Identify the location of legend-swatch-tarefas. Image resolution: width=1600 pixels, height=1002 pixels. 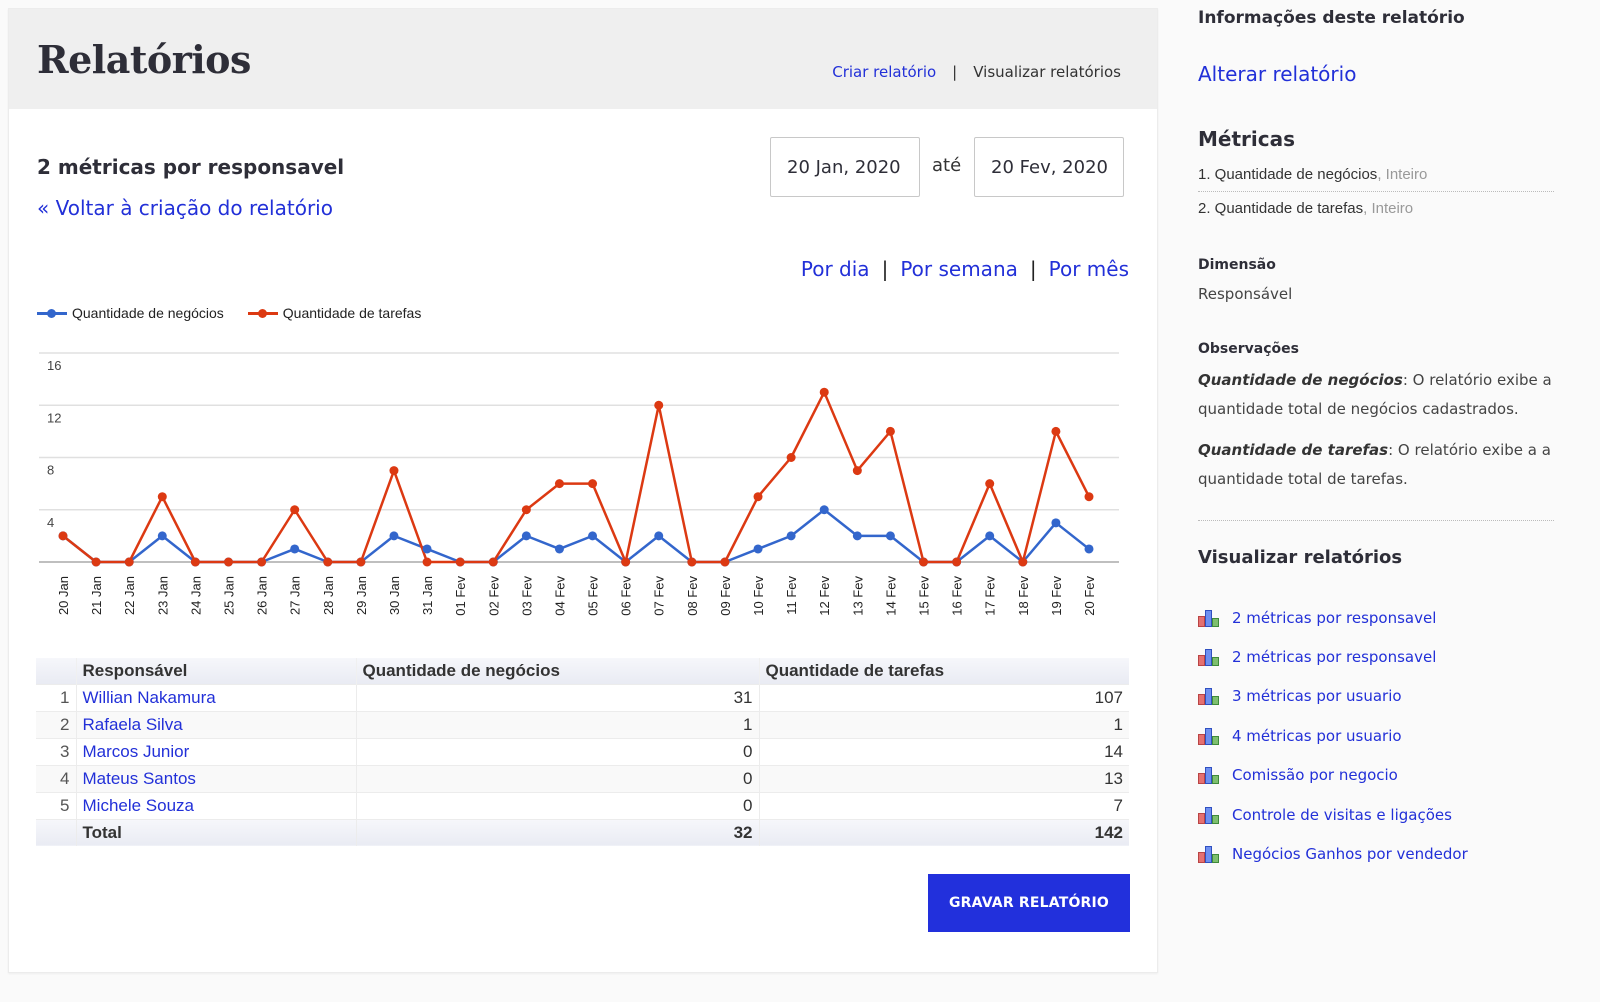
(262, 313).